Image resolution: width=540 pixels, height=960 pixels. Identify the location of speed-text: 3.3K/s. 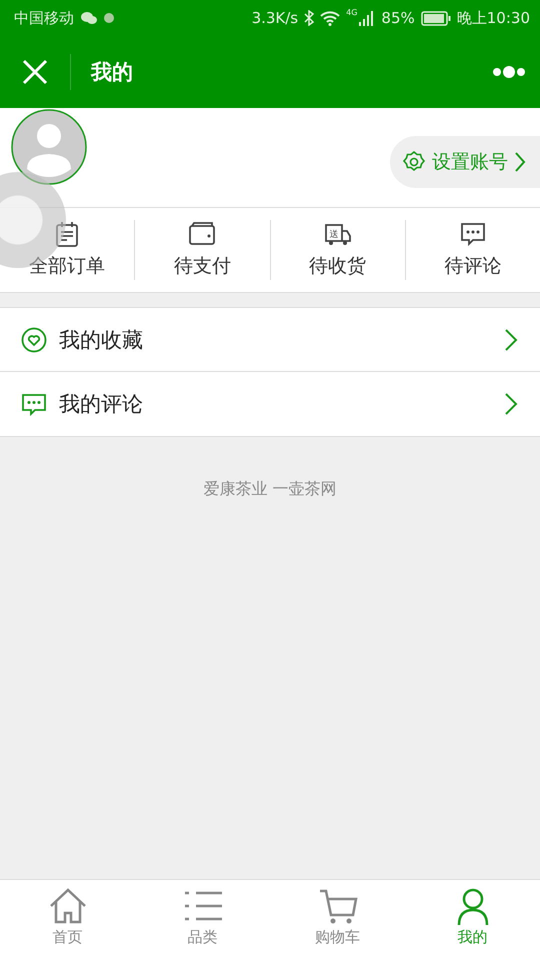
(275, 18).